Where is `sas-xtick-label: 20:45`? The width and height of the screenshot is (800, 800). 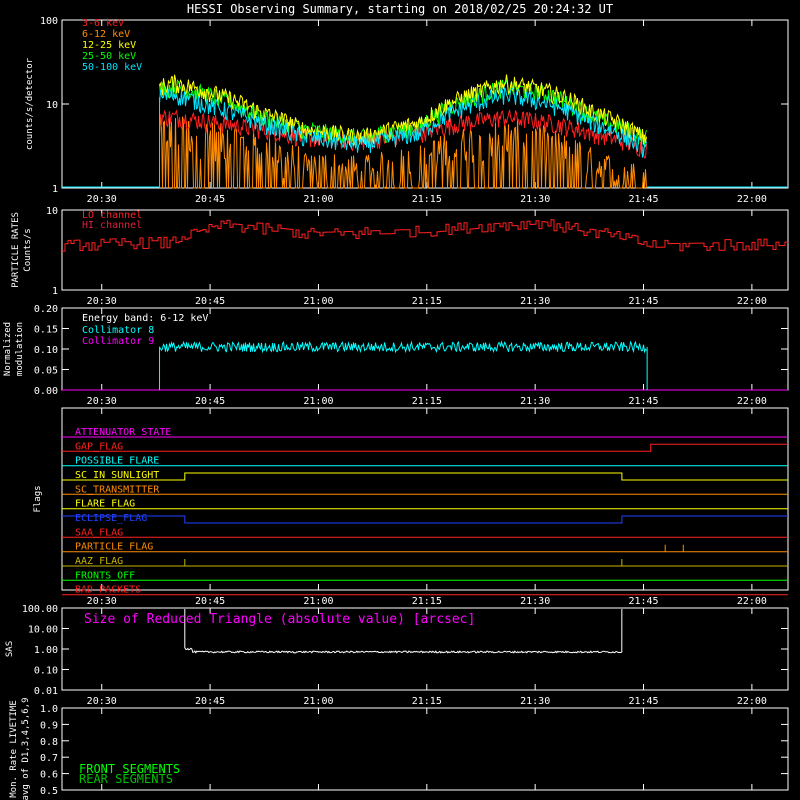 sas-xtick-label: 20:45 is located at coordinates (210, 701).